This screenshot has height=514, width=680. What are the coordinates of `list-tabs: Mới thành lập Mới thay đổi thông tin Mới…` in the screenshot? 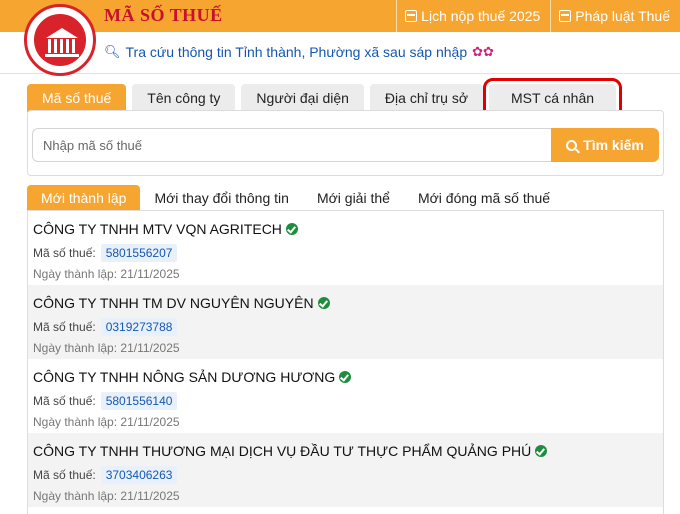 It's located at (295, 198).